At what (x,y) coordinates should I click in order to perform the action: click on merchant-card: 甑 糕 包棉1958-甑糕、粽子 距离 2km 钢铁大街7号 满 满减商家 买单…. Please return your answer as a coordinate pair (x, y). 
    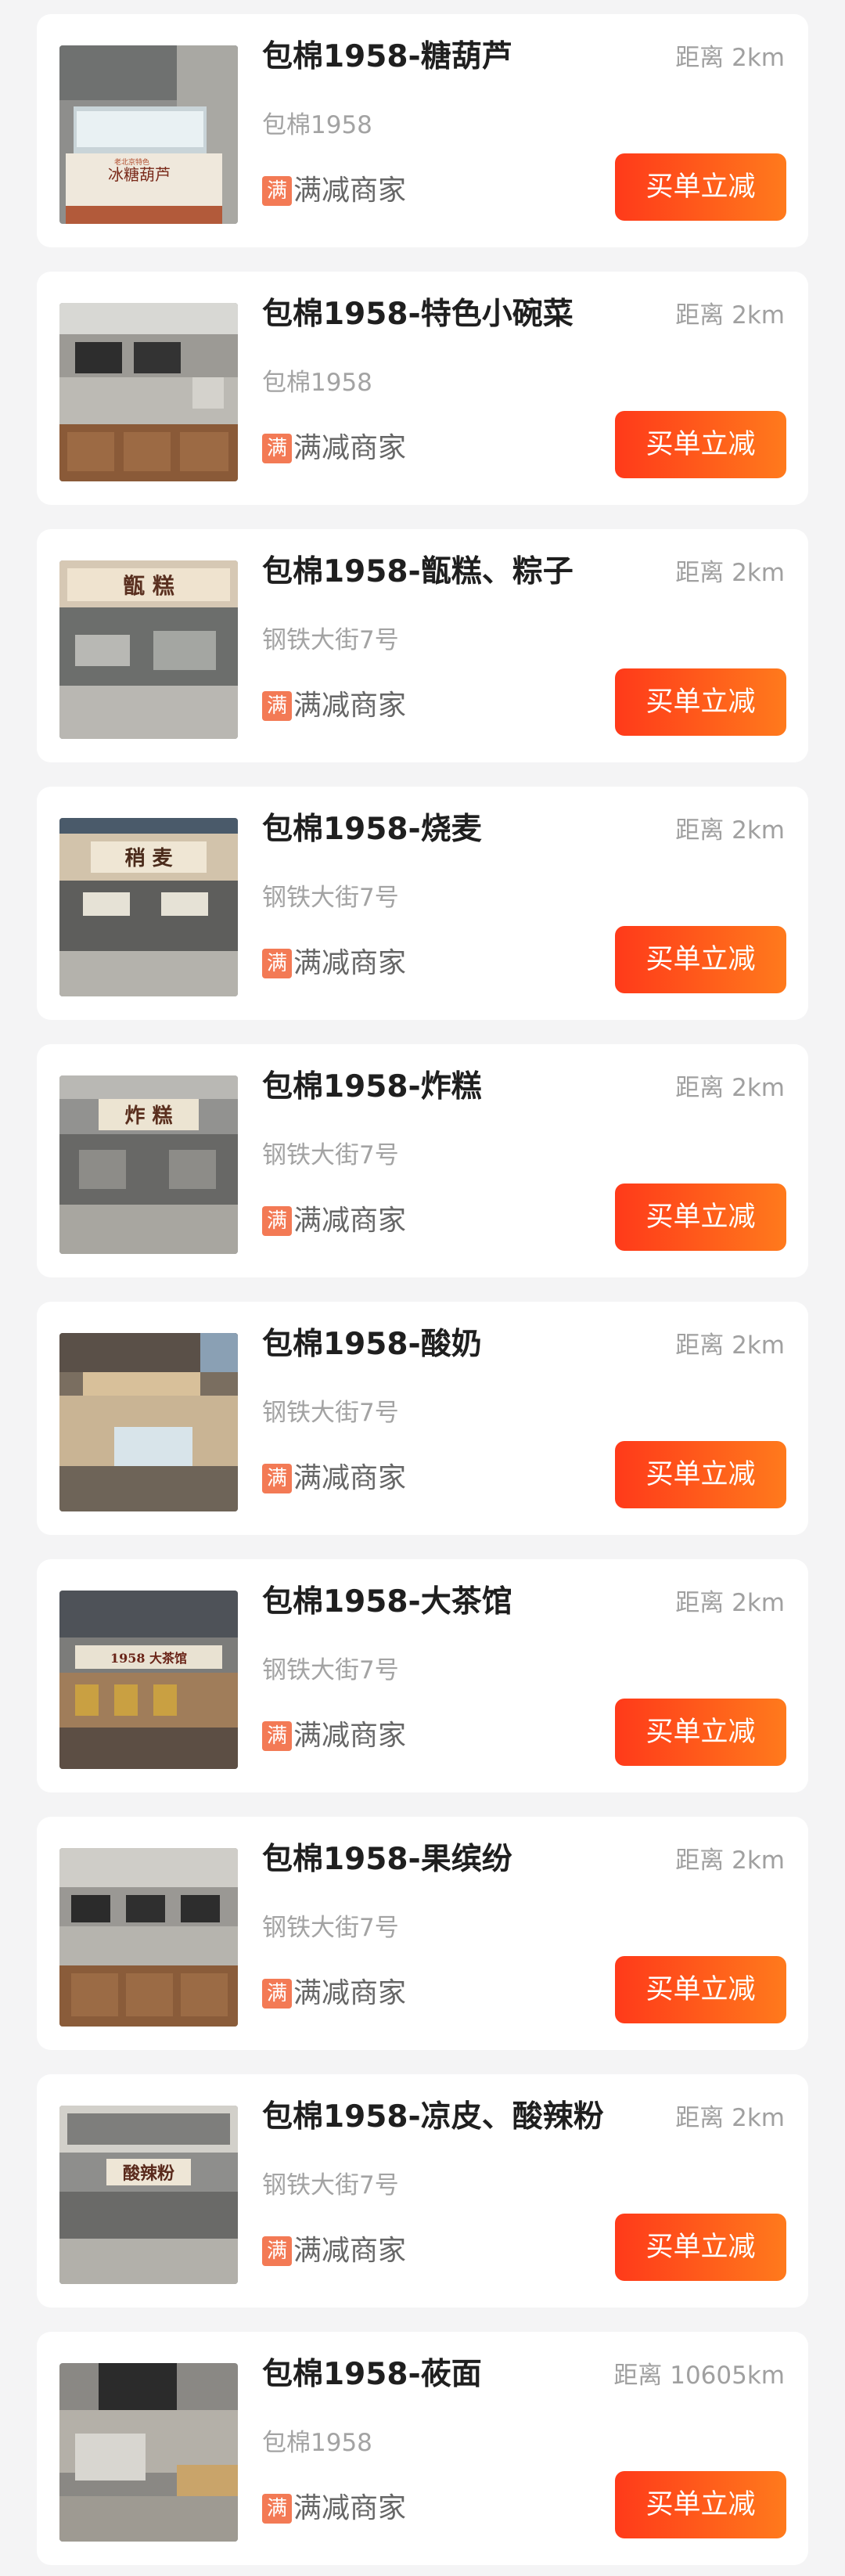
    Looking at the image, I should click on (422, 645).